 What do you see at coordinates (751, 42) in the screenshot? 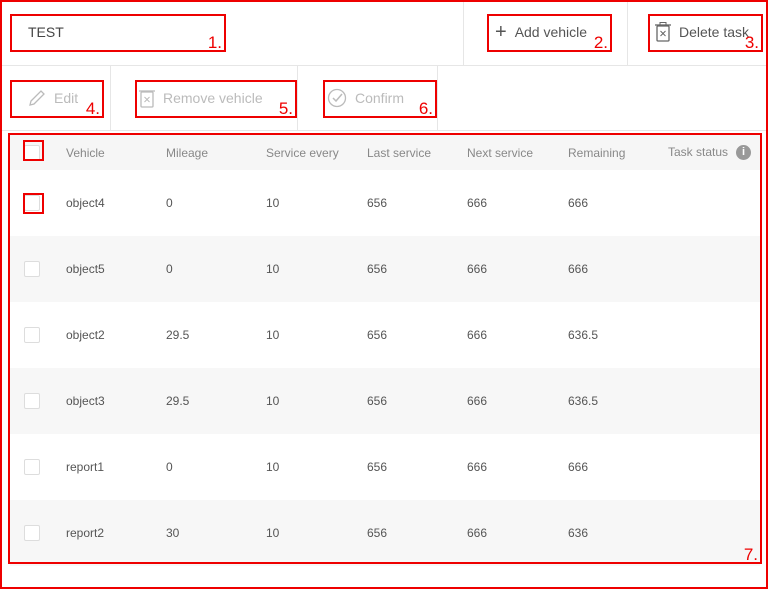
I see `annotation-label: 3.` at bounding box center [751, 42].